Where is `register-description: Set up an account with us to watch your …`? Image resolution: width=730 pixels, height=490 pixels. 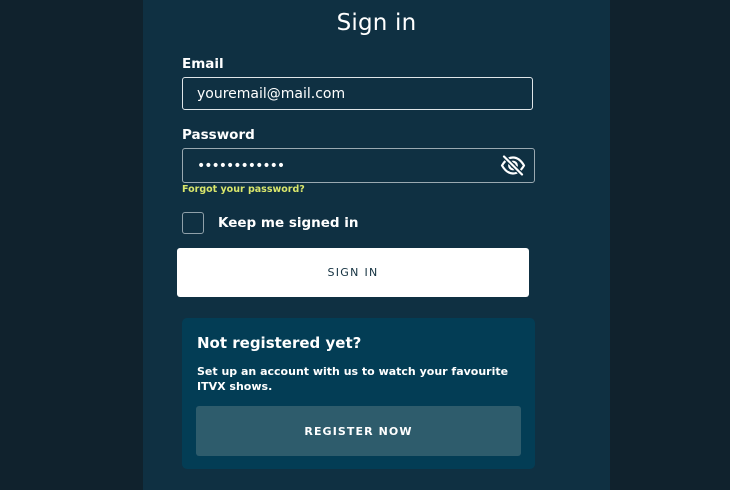
register-description: Set up an account with us to watch your … is located at coordinates (353, 379).